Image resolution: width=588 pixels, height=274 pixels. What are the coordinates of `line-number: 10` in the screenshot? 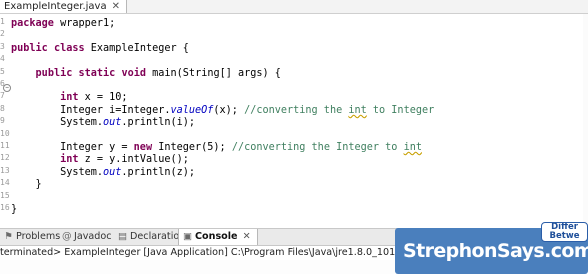 It's located at (5, 133).